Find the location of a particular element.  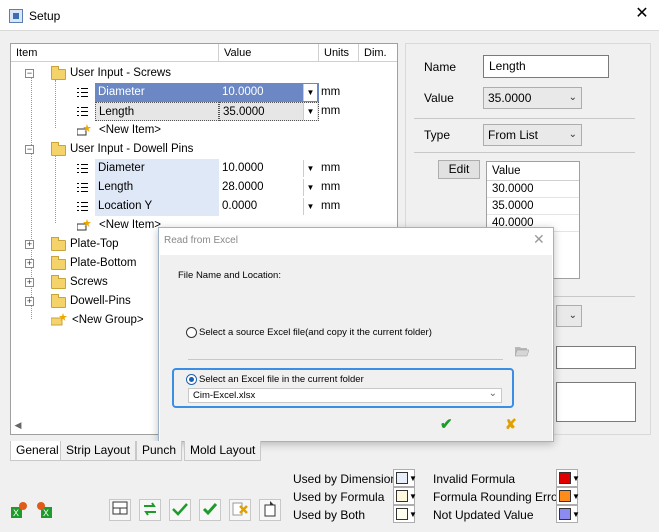

type-combo: From List ⌄ is located at coordinates (532, 135).